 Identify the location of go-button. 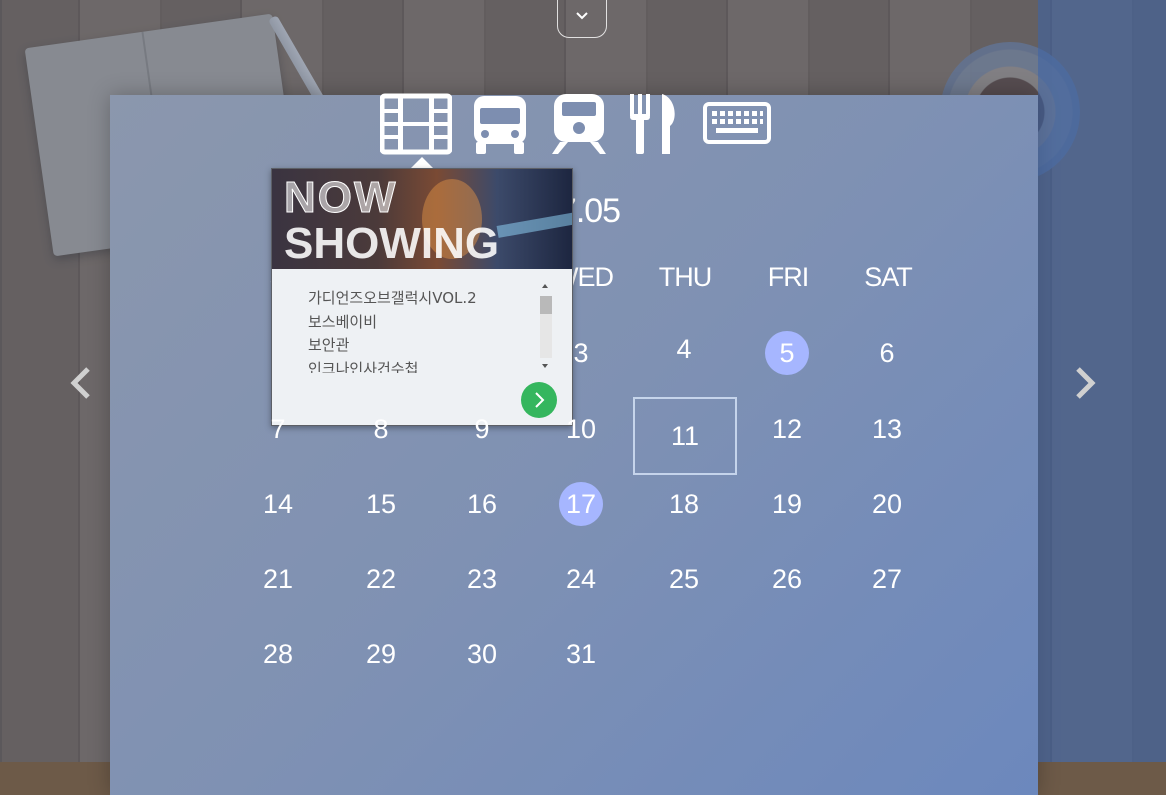
(539, 400).